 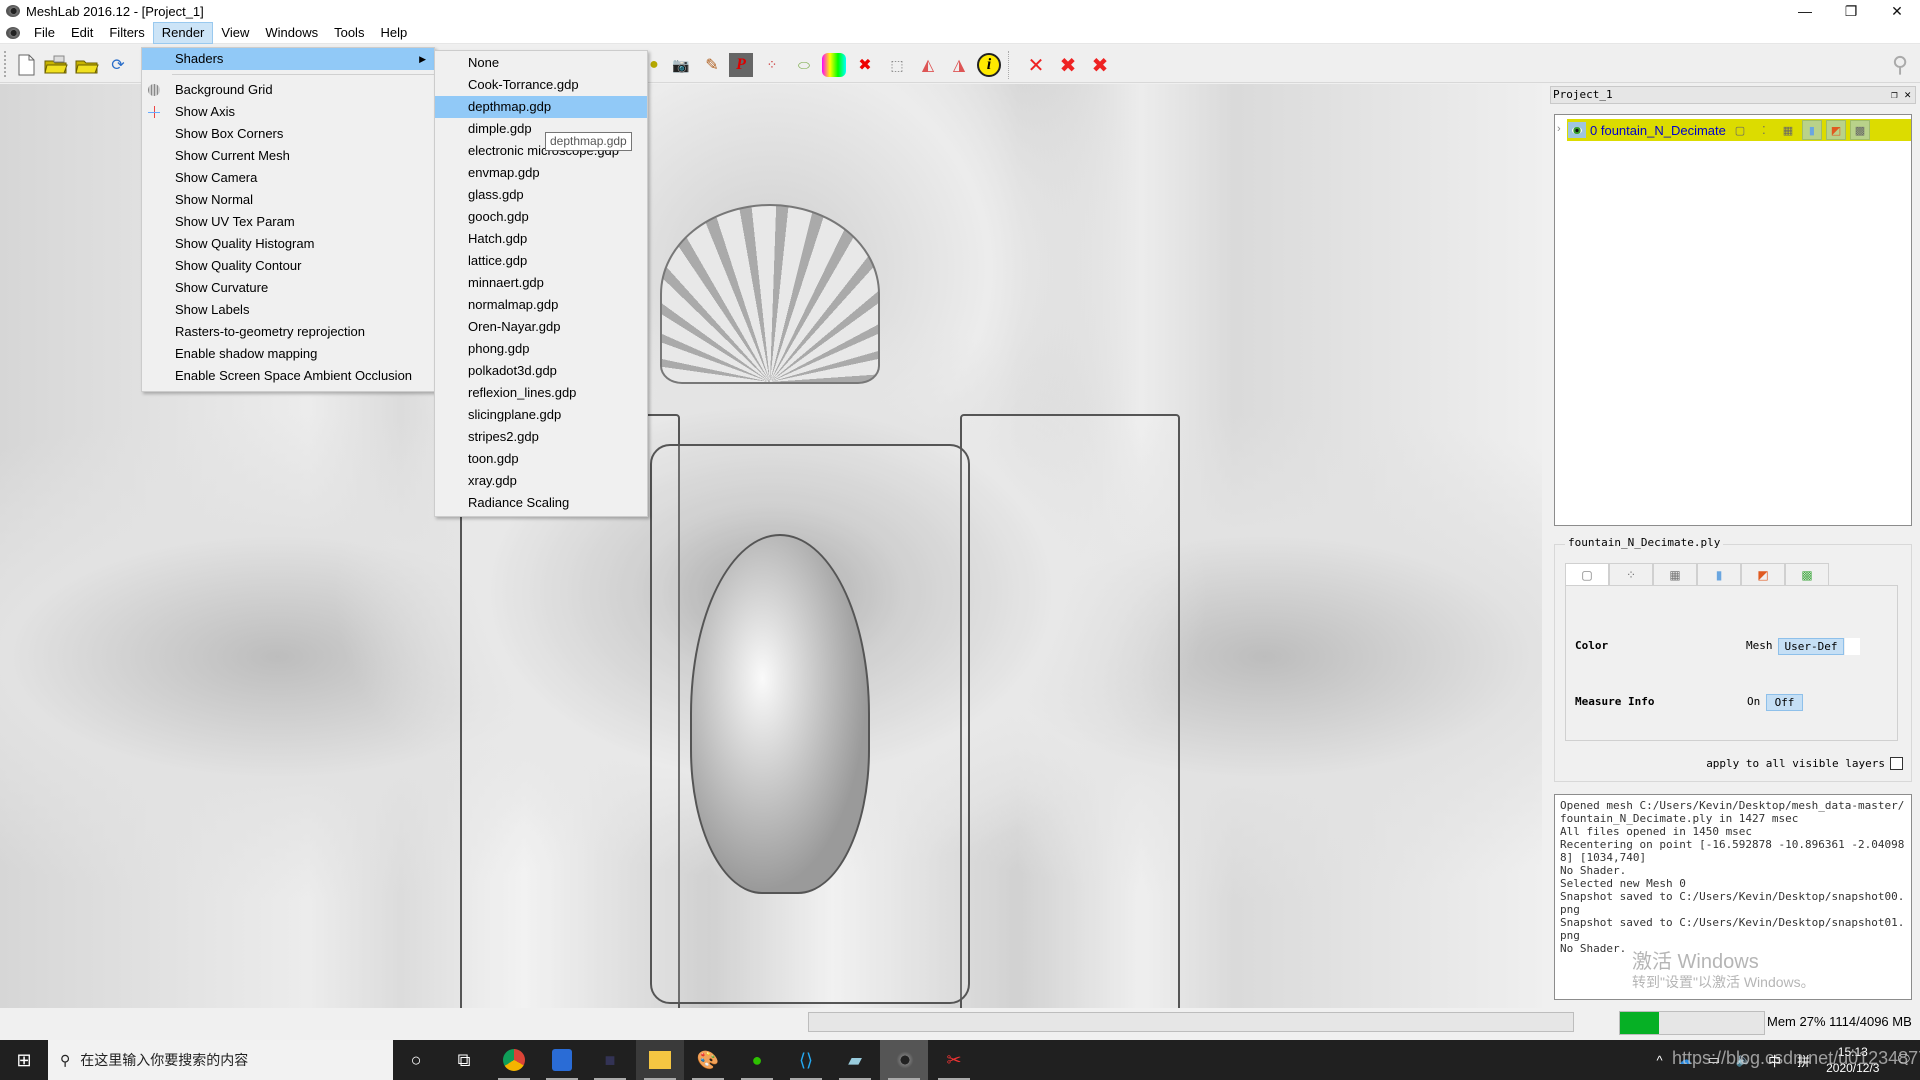 What do you see at coordinates (1897, 11) in the screenshot?
I see `close-button: ✕` at bounding box center [1897, 11].